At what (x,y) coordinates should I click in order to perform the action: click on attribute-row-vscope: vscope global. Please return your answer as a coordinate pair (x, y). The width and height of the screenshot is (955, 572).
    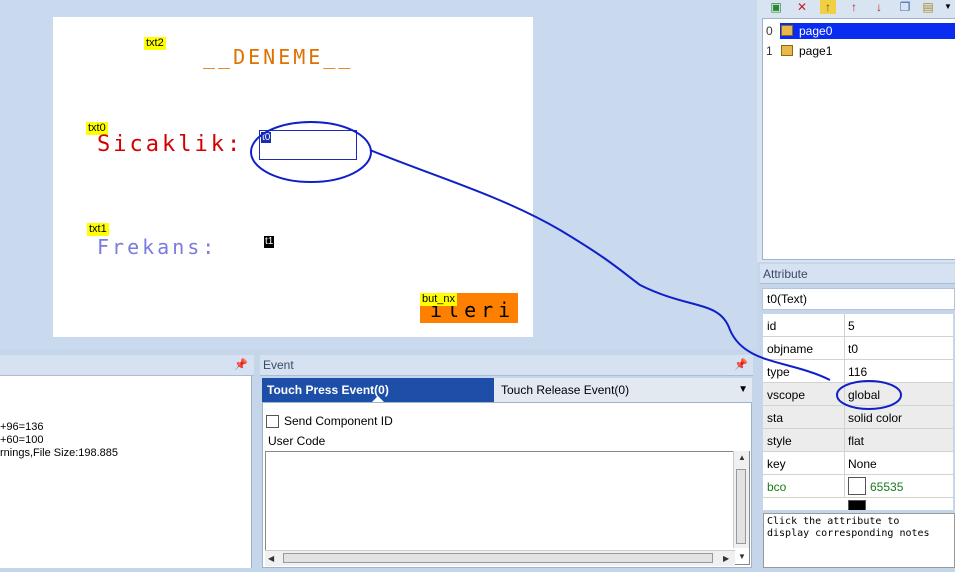
    Looking at the image, I should click on (858, 394).